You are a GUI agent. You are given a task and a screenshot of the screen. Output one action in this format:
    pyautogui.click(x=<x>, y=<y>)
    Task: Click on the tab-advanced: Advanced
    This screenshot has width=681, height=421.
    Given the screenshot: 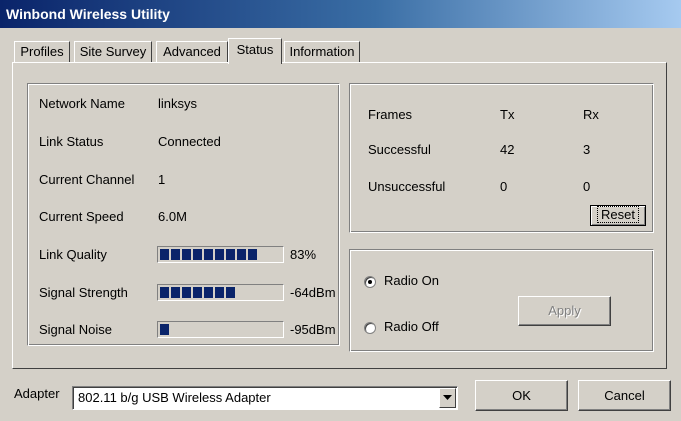 What is the action you would take?
    pyautogui.click(x=192, y=51)
    